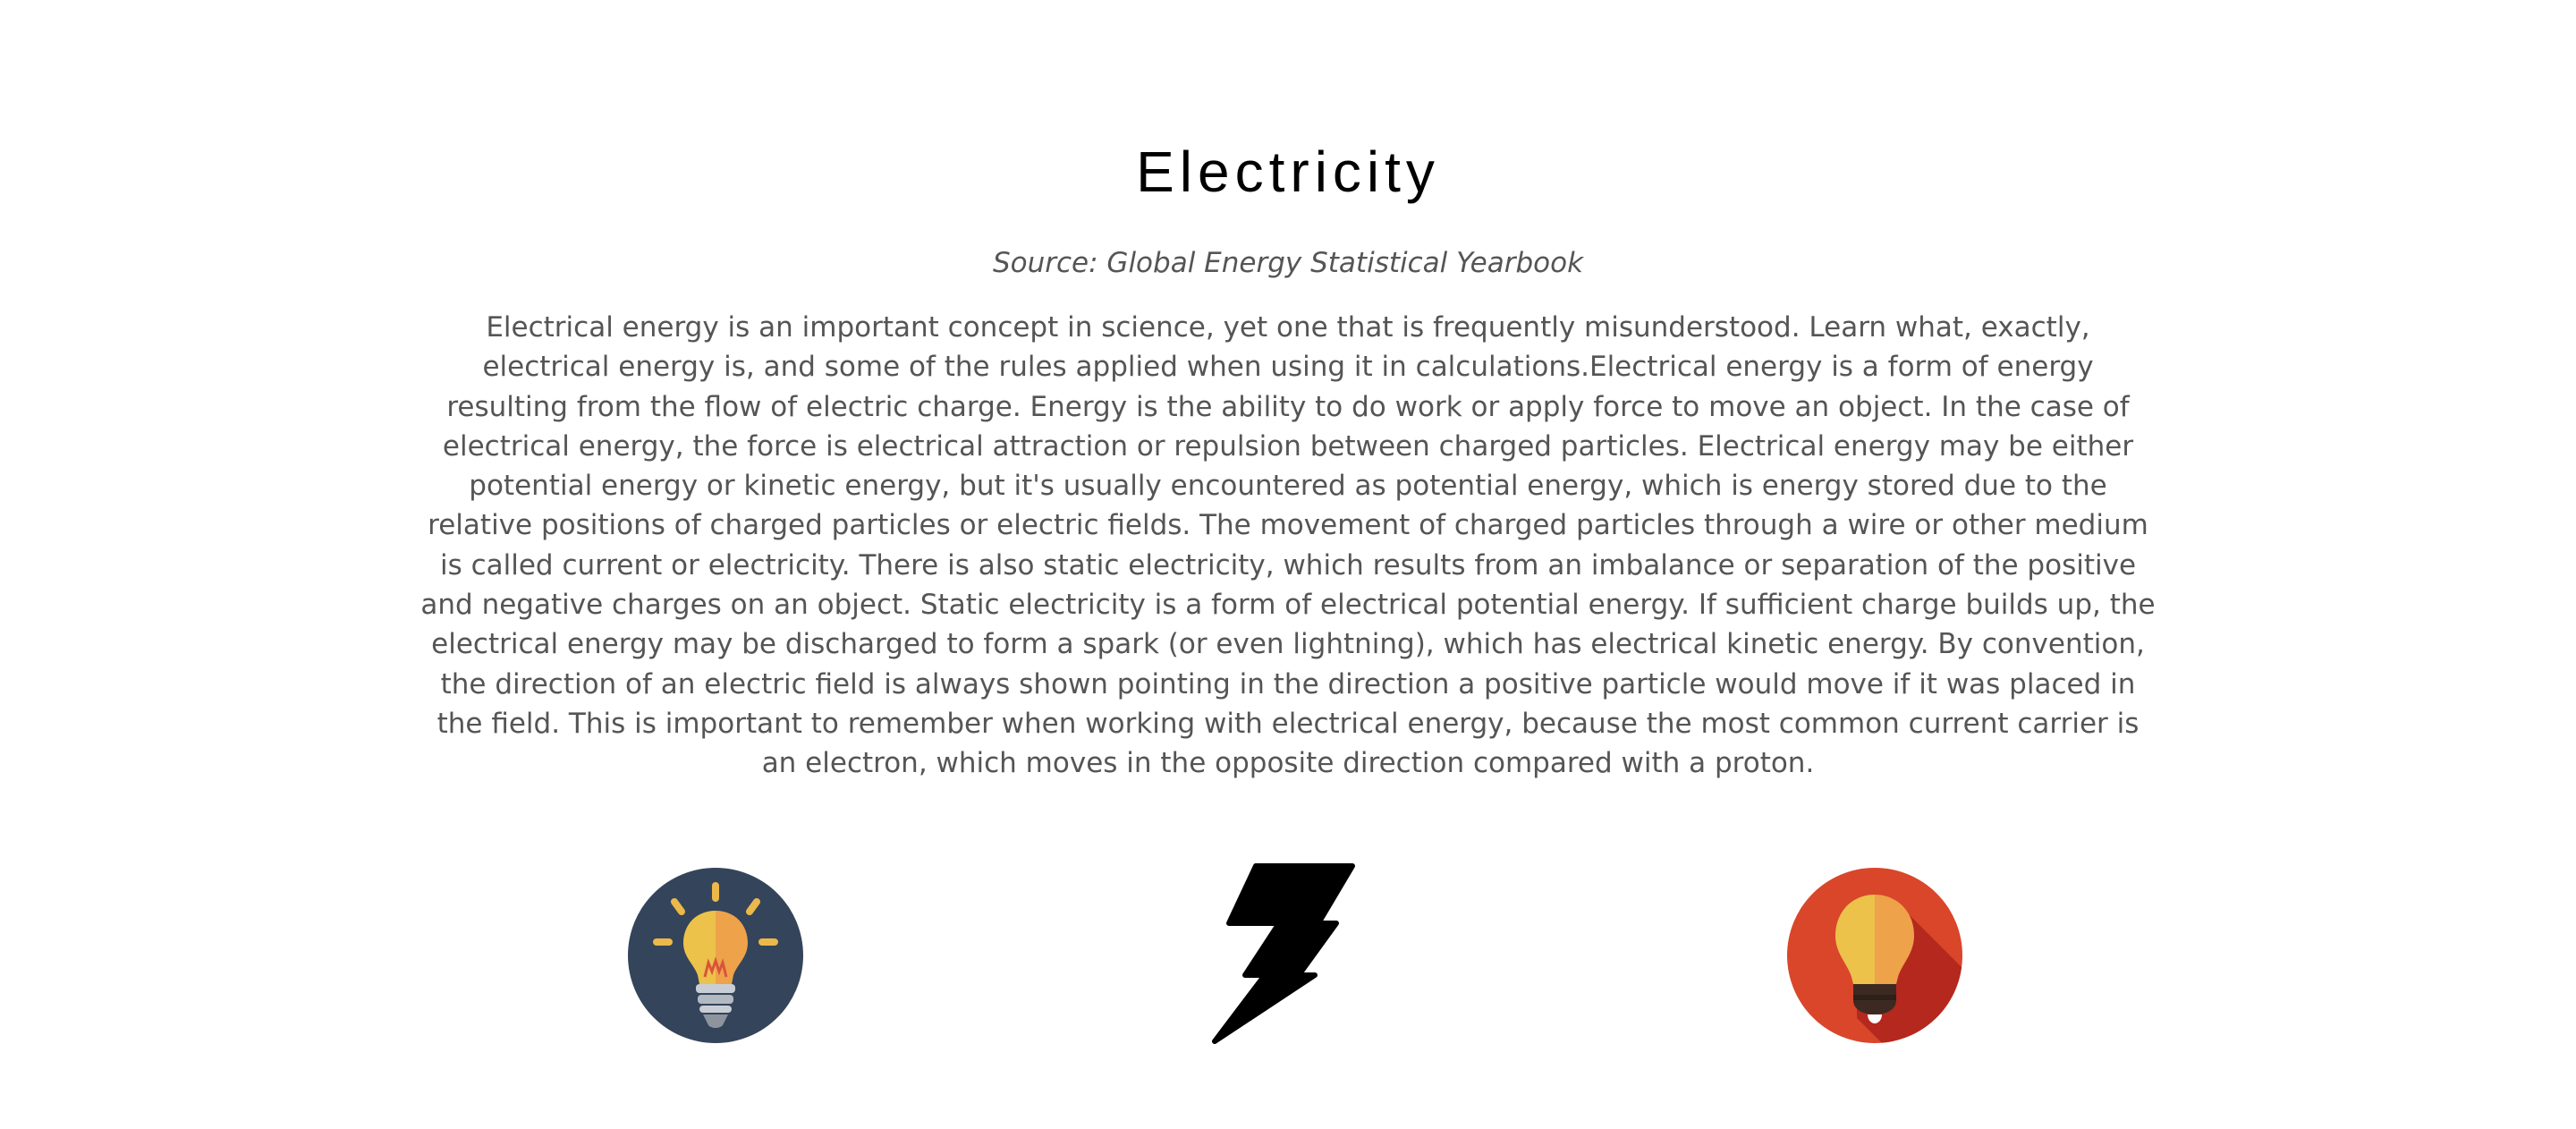 The image size is (2576, 1129). I want to click on light-bulb-red-circle-icon, so click(1874, 956).